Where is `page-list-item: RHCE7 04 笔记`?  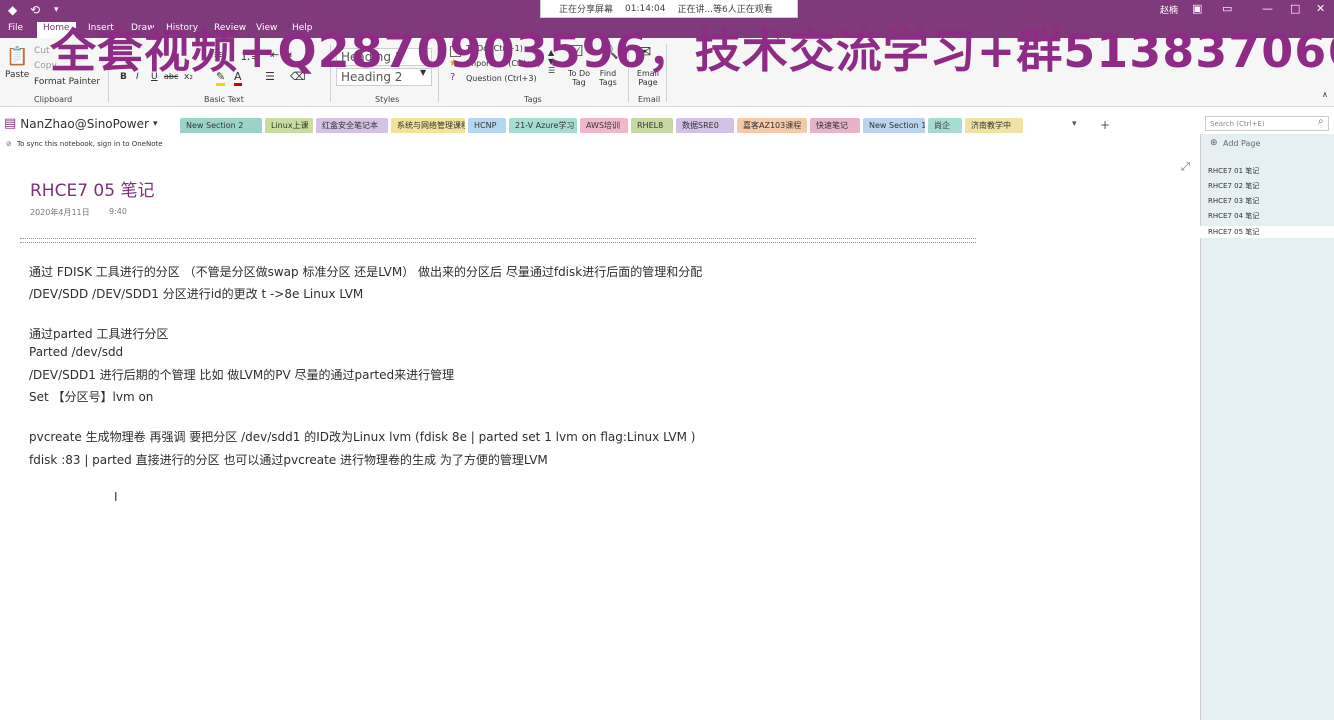 page-list-item: RHCE7 04 笔记 is located at coordinates (1233, 216).